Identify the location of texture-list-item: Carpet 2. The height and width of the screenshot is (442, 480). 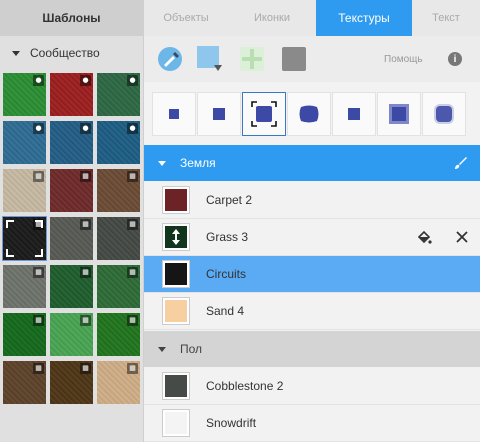
(312, 200).